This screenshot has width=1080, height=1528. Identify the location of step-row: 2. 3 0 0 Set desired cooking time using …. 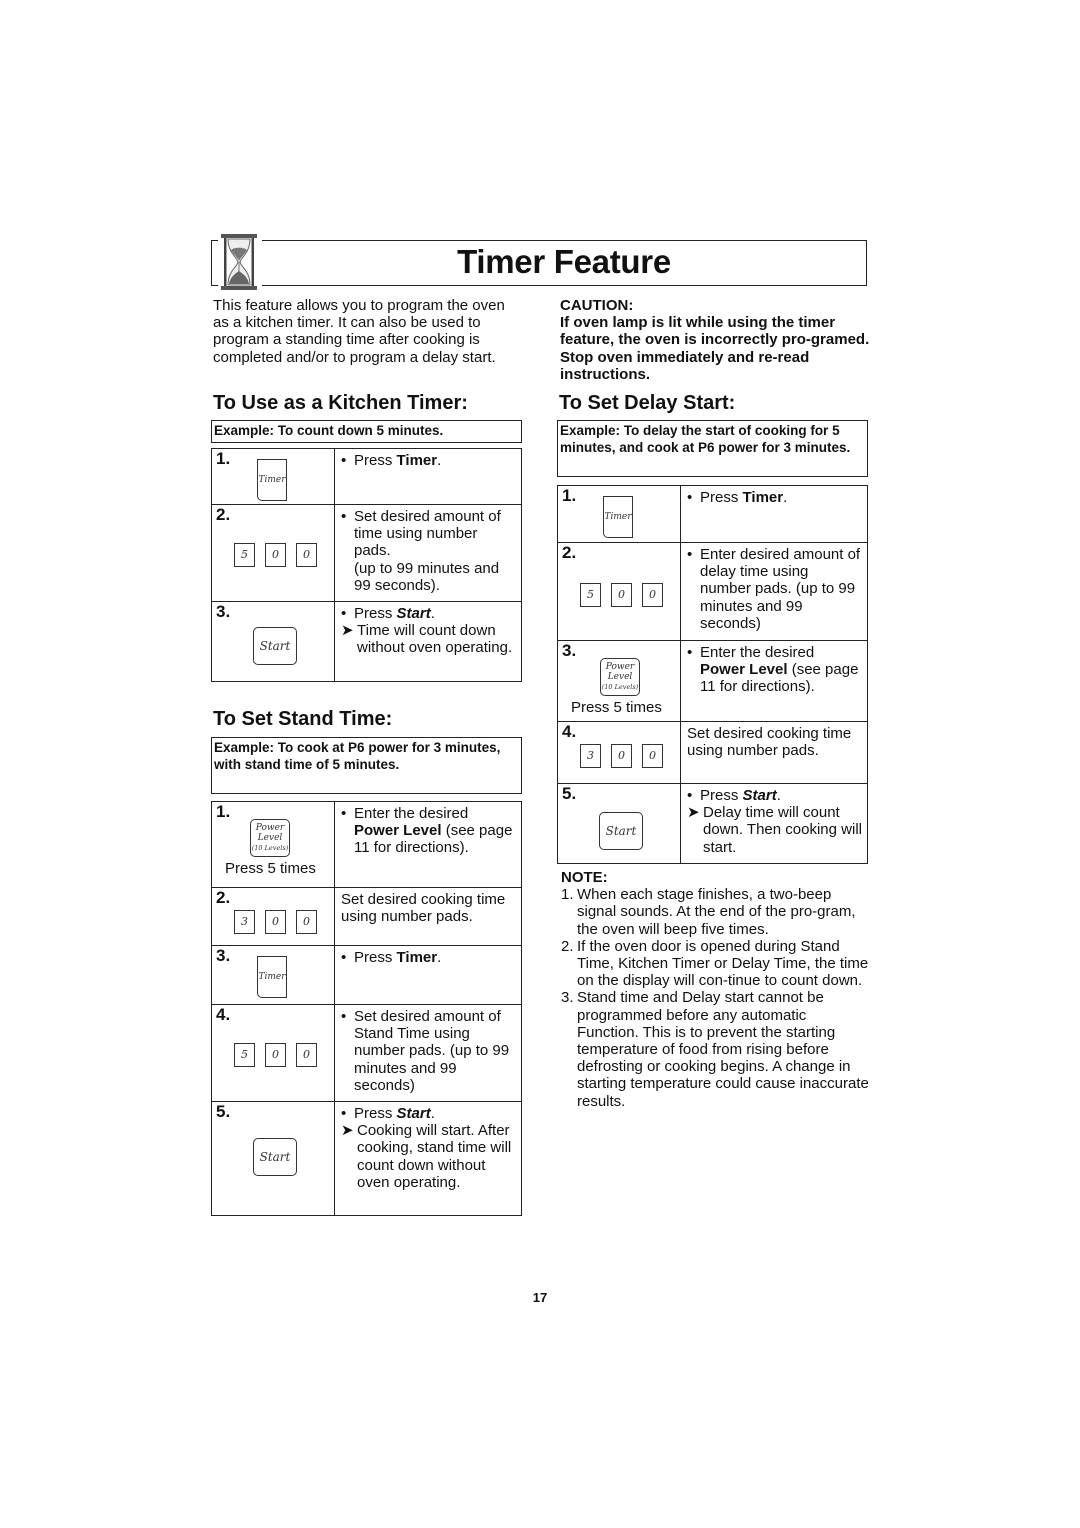
(366, 916).